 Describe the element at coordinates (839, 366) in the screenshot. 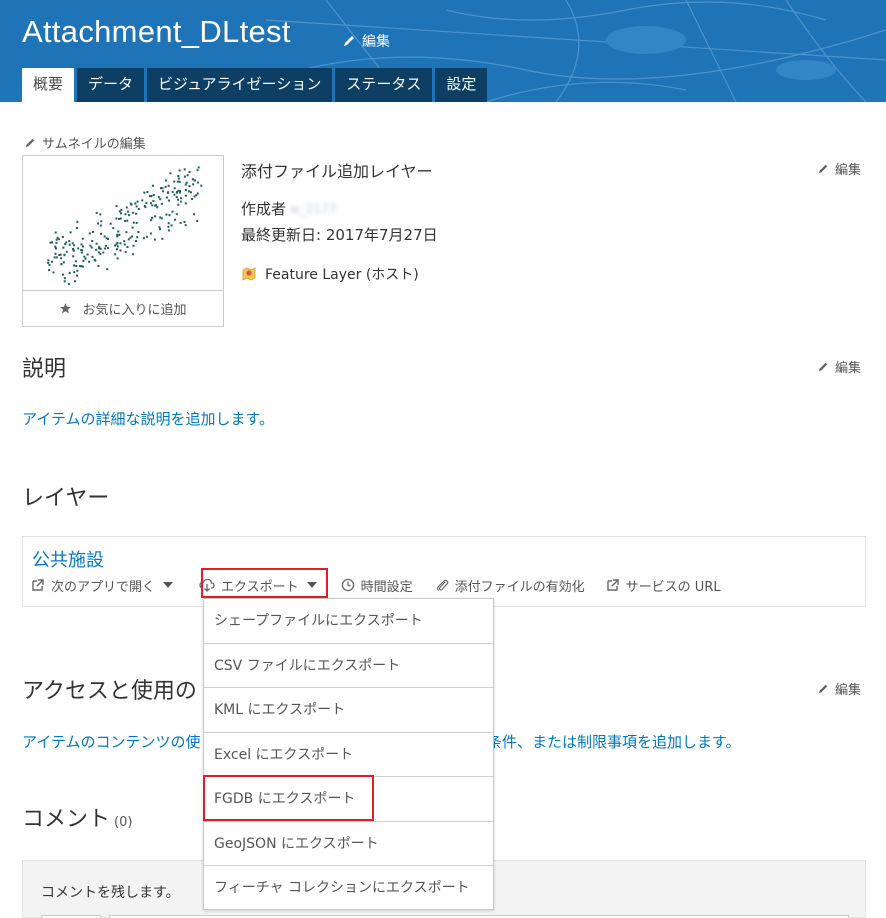

I see `description-edit-button: 編集` at that location.